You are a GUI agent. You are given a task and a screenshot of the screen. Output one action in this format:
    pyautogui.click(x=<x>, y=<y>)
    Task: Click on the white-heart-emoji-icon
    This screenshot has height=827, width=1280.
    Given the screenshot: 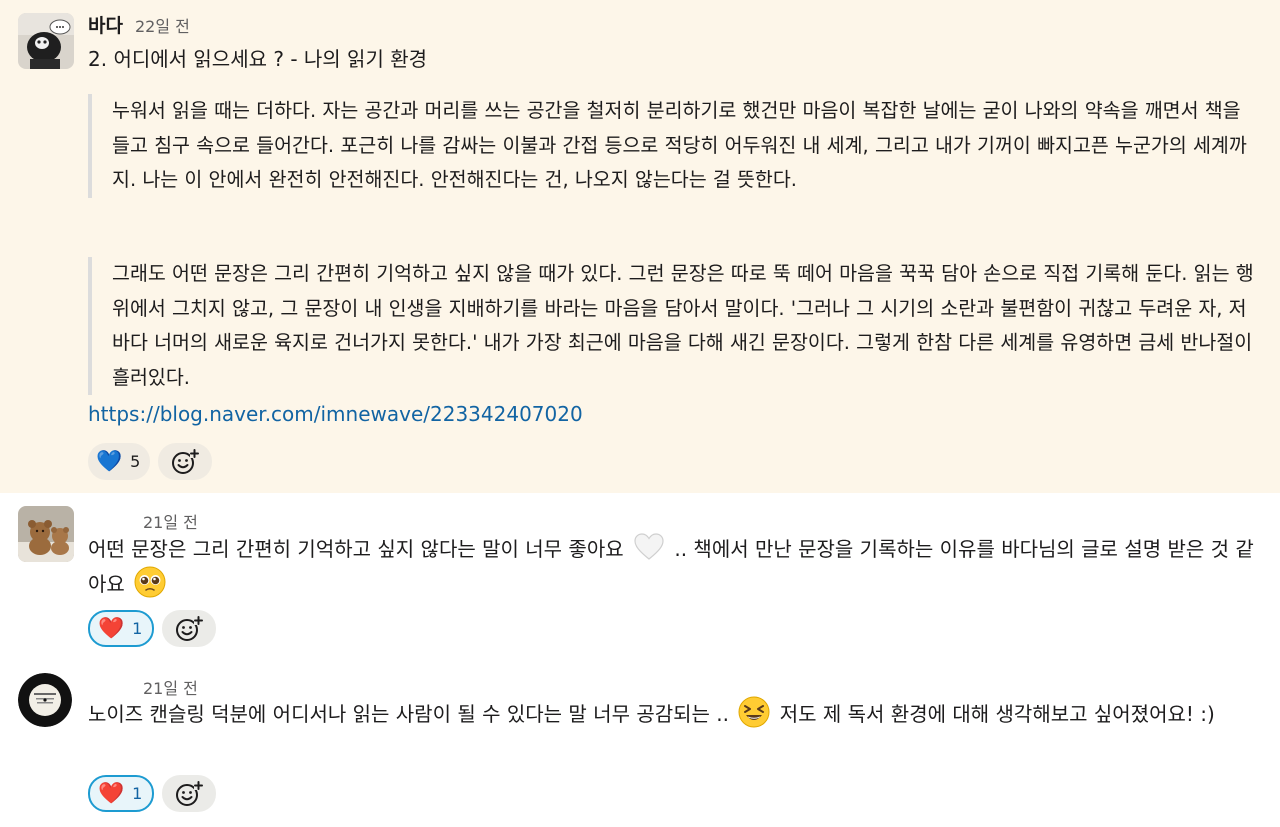 What is the action you would take?
    pyautogui.click(x=649, y=546)
    